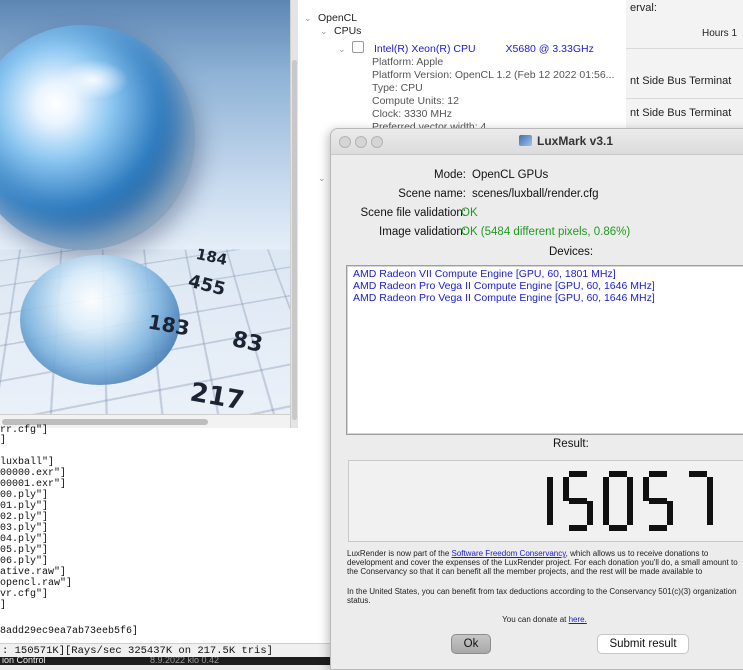 This screenshot has height=670, width=743. I want to click on image-validation-label: Image validation:, so click(422, 232).